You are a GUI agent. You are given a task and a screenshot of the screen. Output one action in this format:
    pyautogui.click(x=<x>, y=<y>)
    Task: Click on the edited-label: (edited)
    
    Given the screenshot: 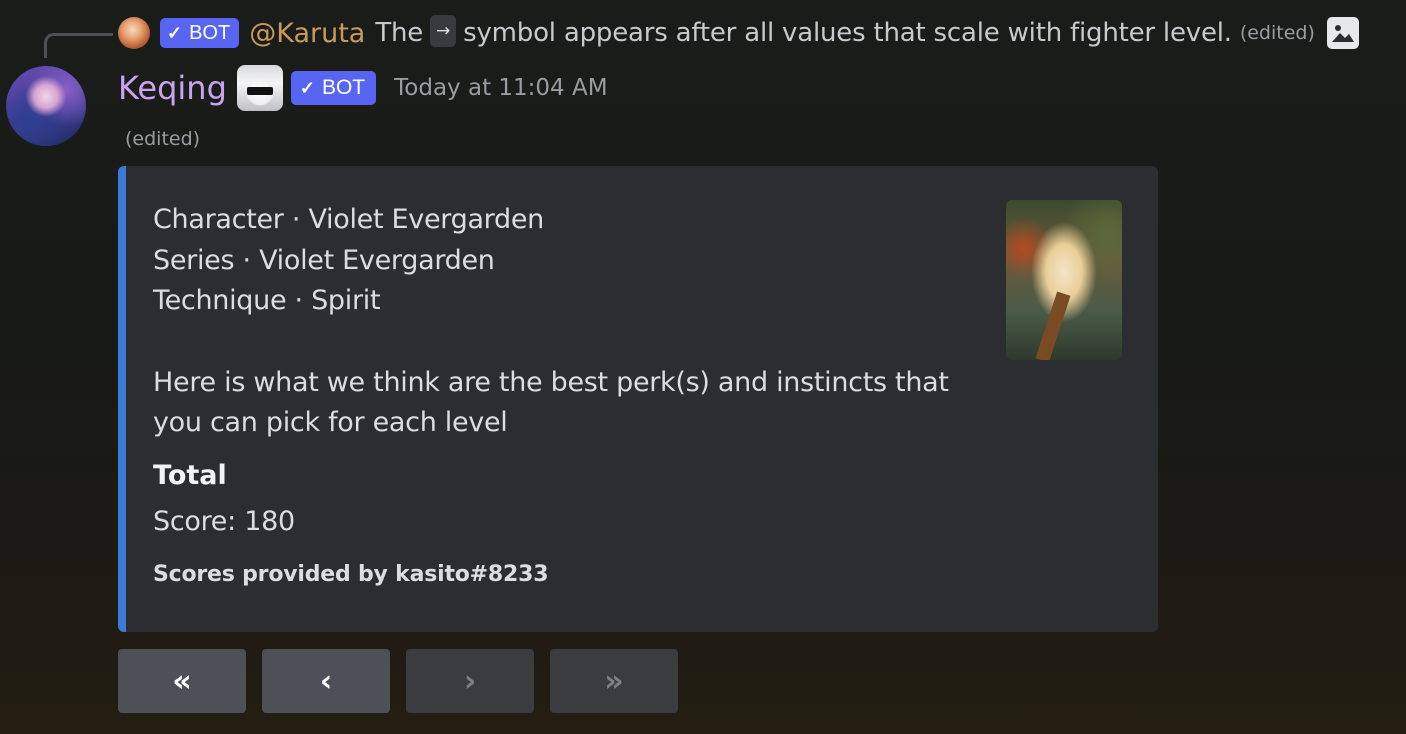 What is the action you would take?
    pyautogui.click(x=163, y=139)
    